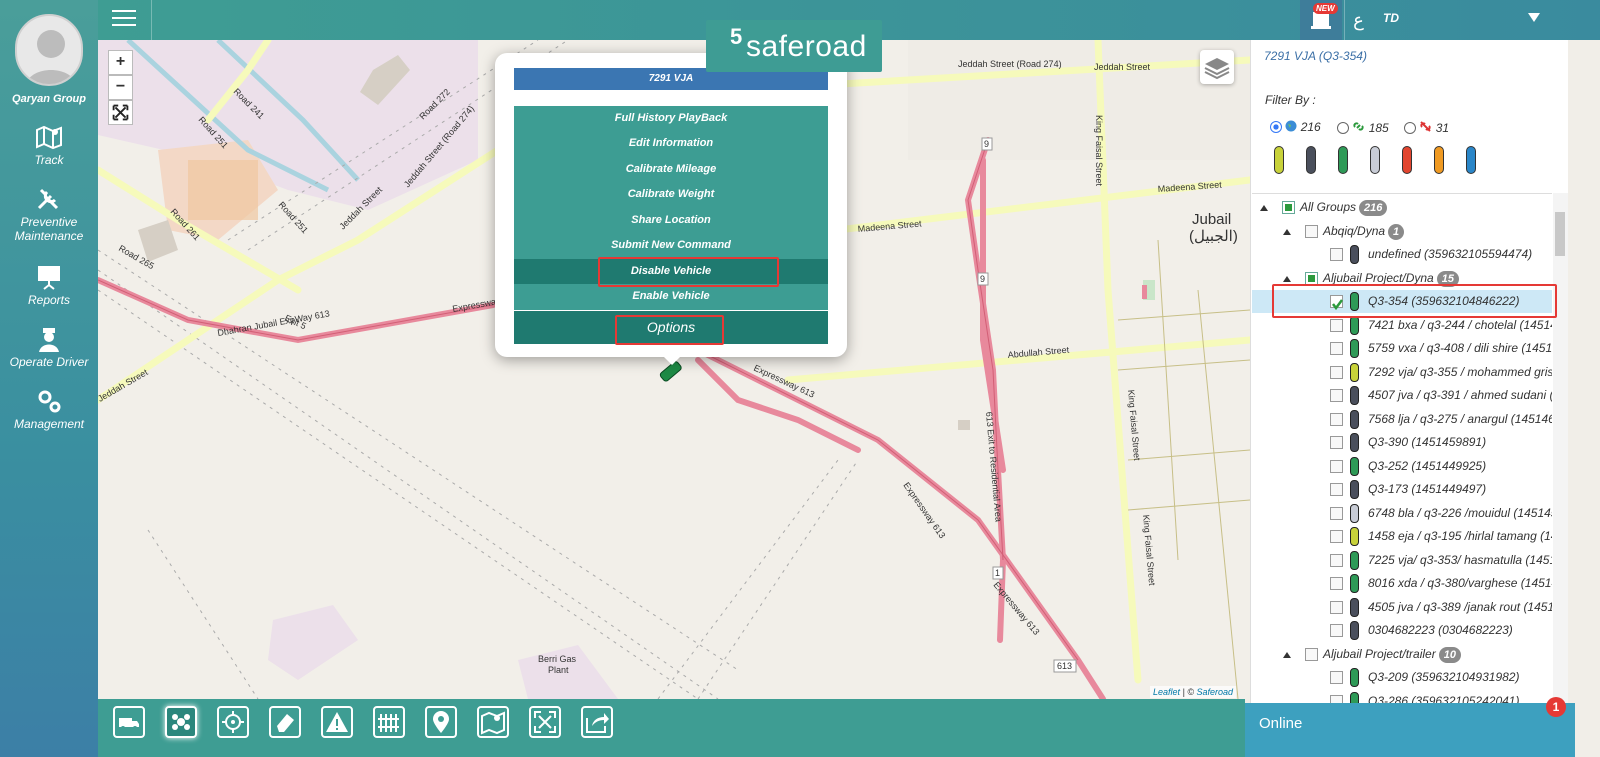 This screenshot has height=757, width=1600. What do you see at coordinates (1402, 207) in the screenshot?
I see `tree-group: All Groups 216` at bounding box center [1402, 207].